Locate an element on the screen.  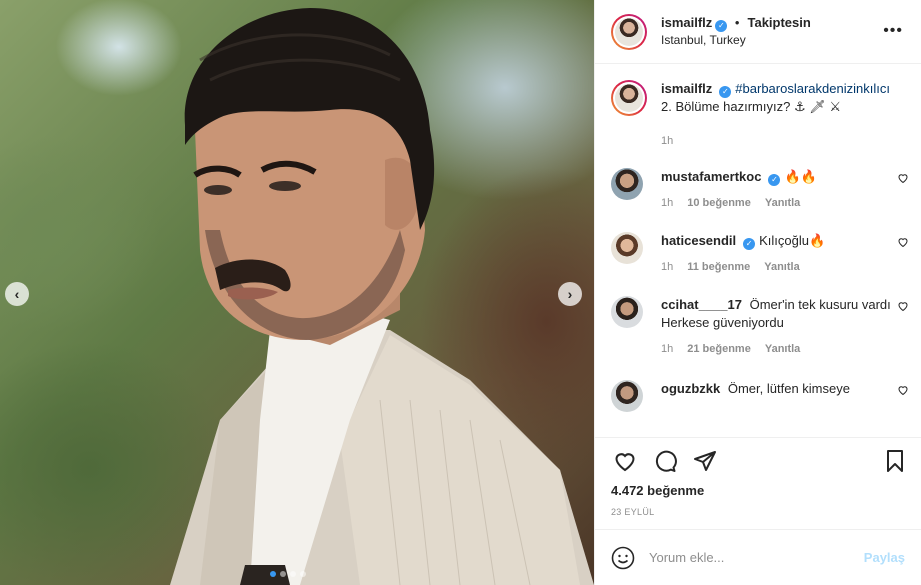
comment-item: mustafamertkoc ✓ 🔥🔥 1h 10 beğenme Yanıtla is located at coordinates (759, 190).